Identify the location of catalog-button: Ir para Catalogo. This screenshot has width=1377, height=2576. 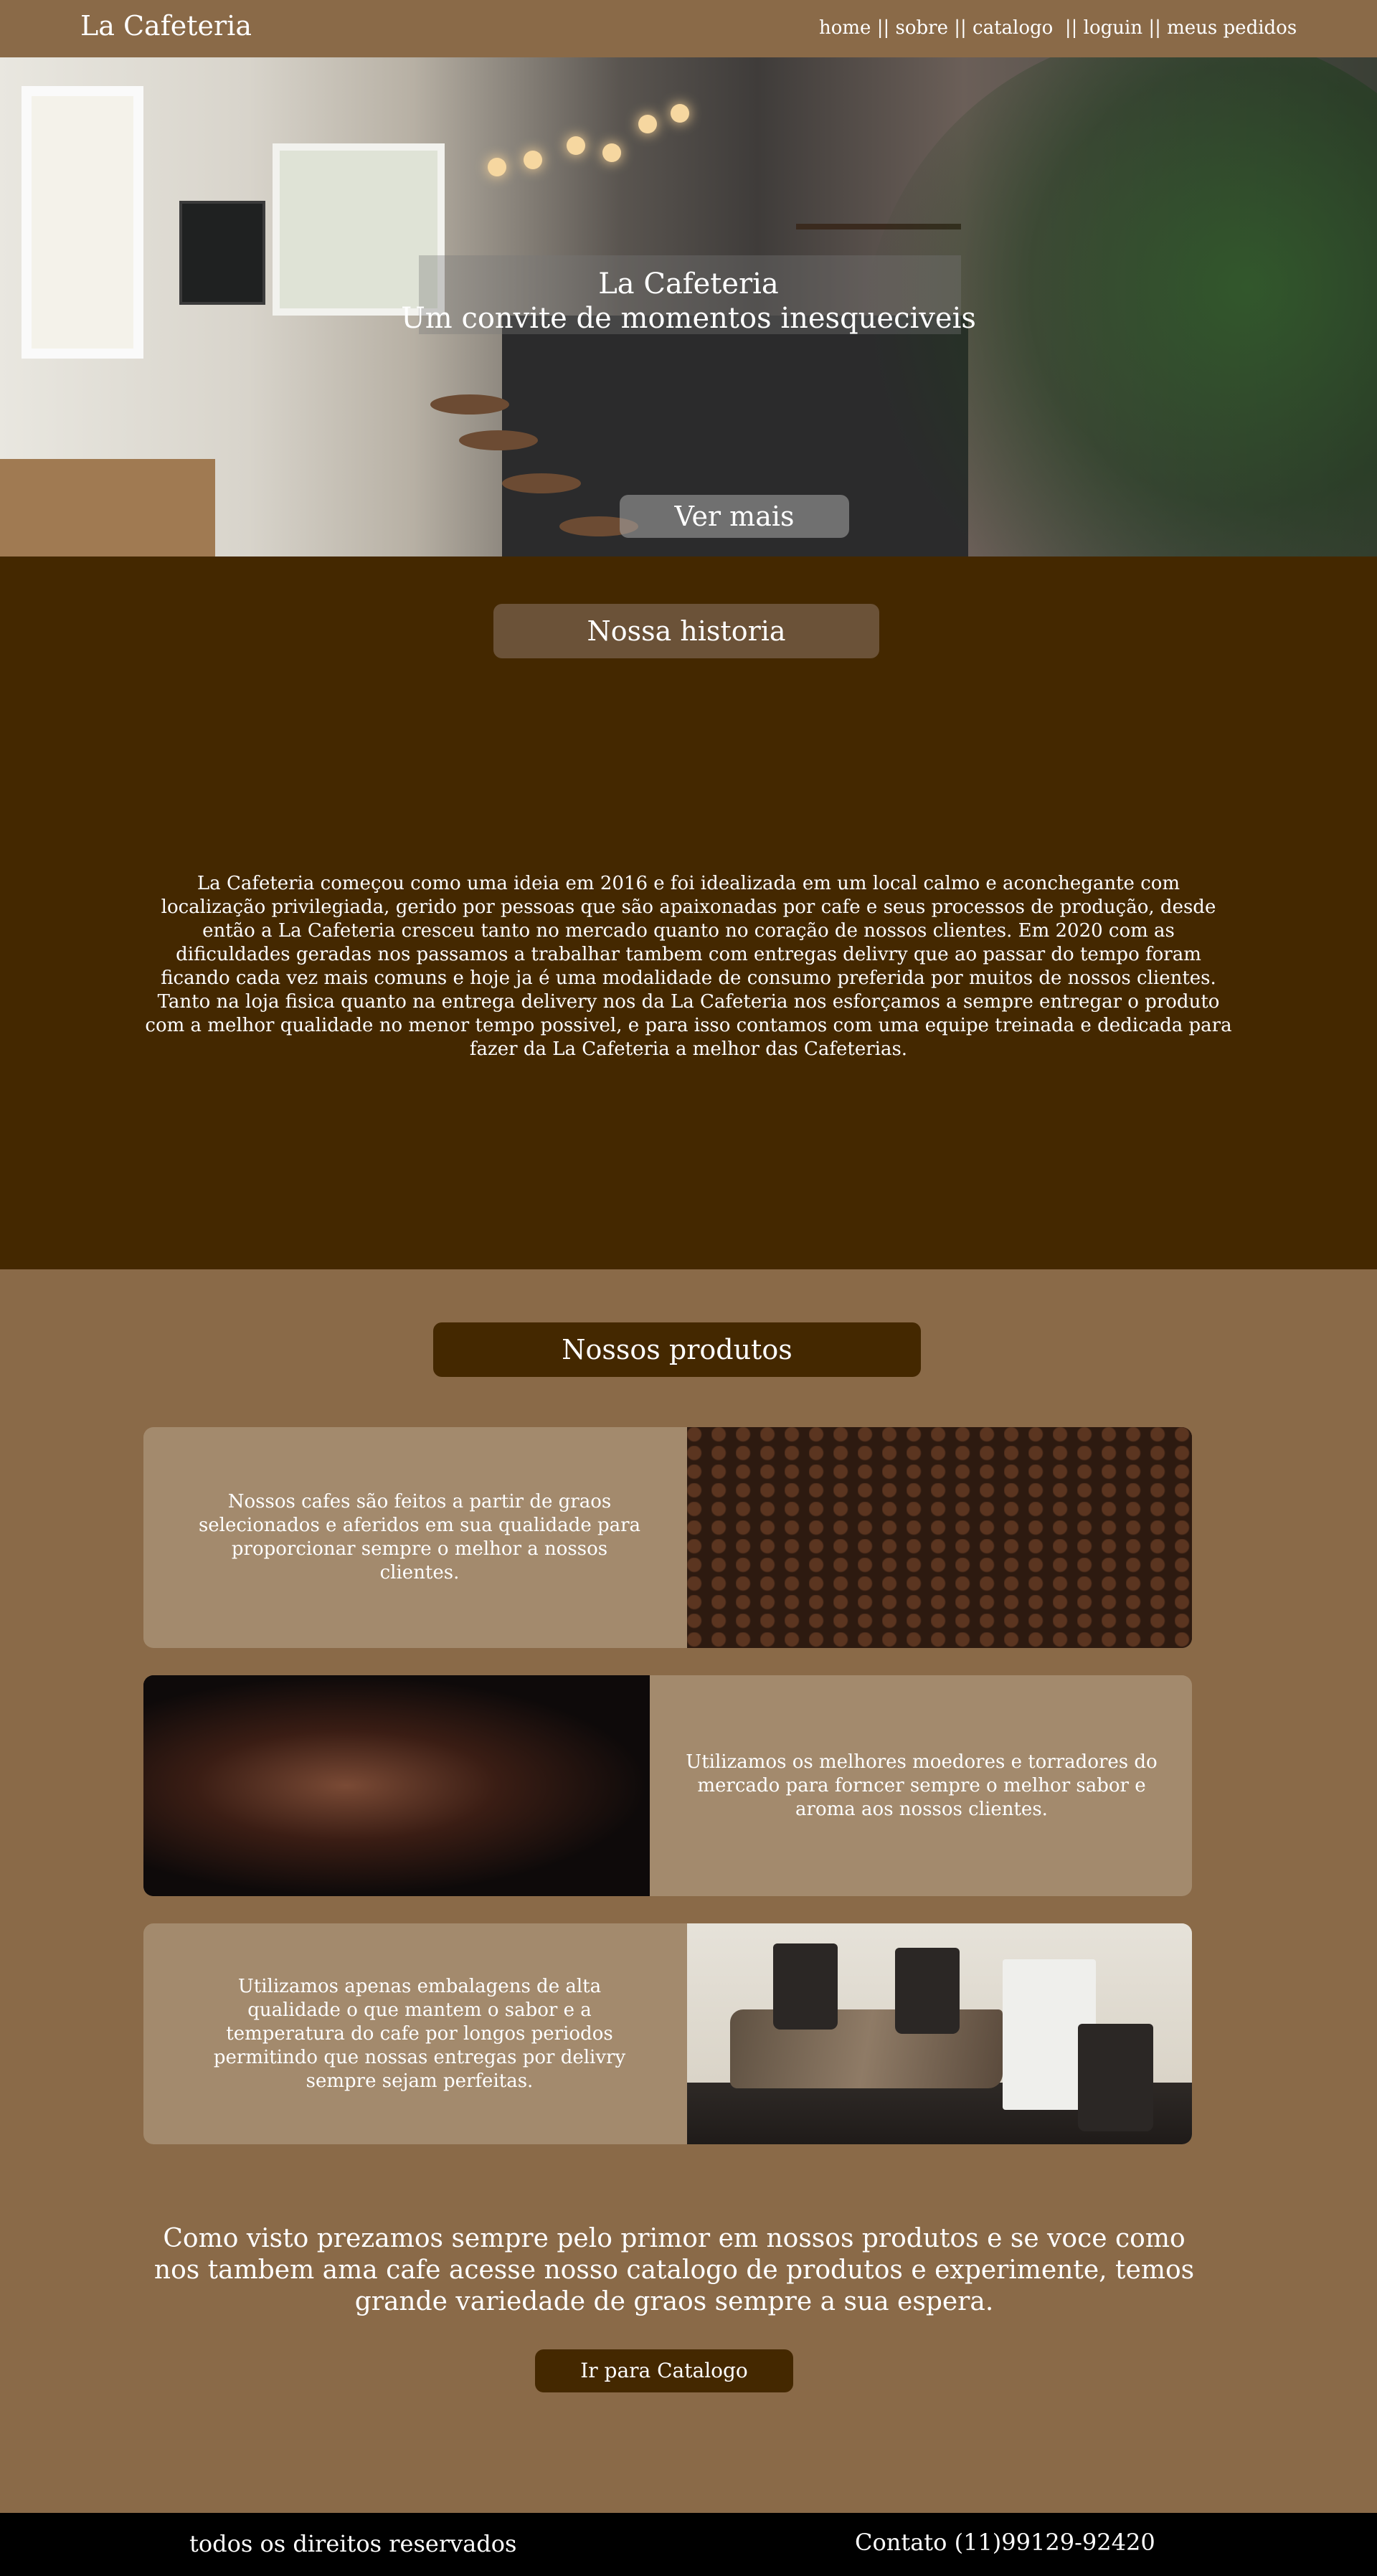
(664, 2370).